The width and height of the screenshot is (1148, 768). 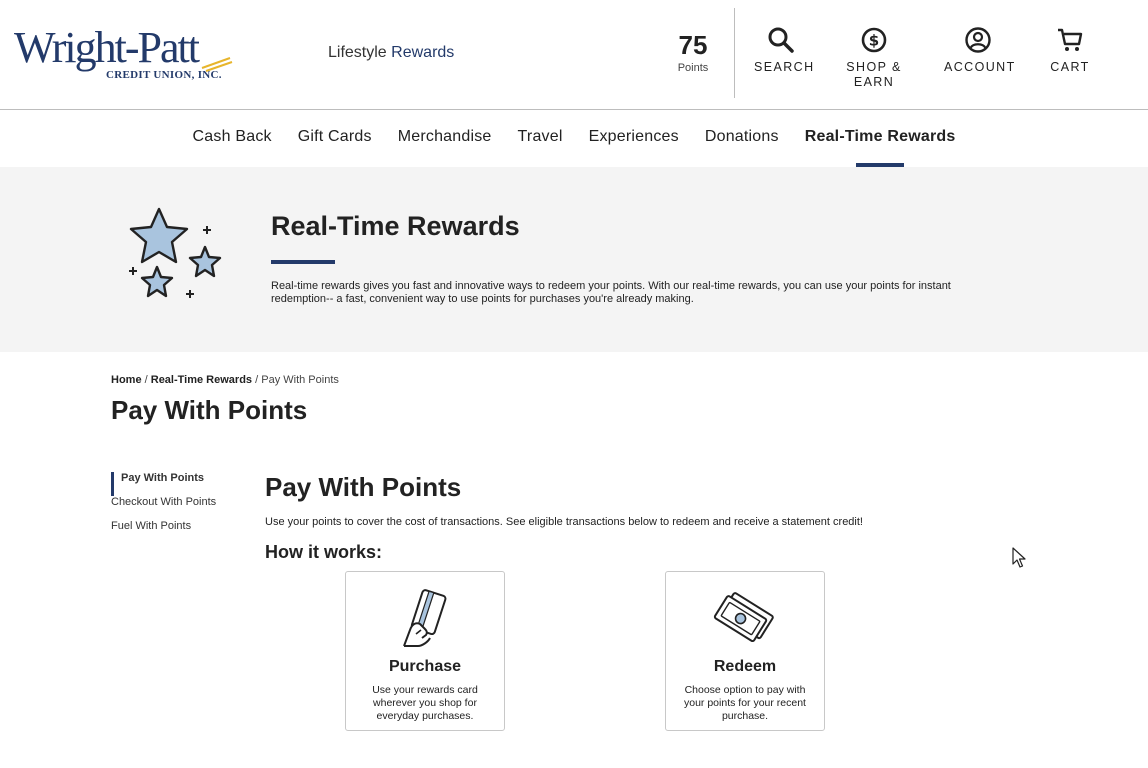 What do you see at coordinates (201, 380) in the screenshot?
I see `breadcrumb-real-time-rewards: Real-Time Rewards` at bounding box center [201, 380].